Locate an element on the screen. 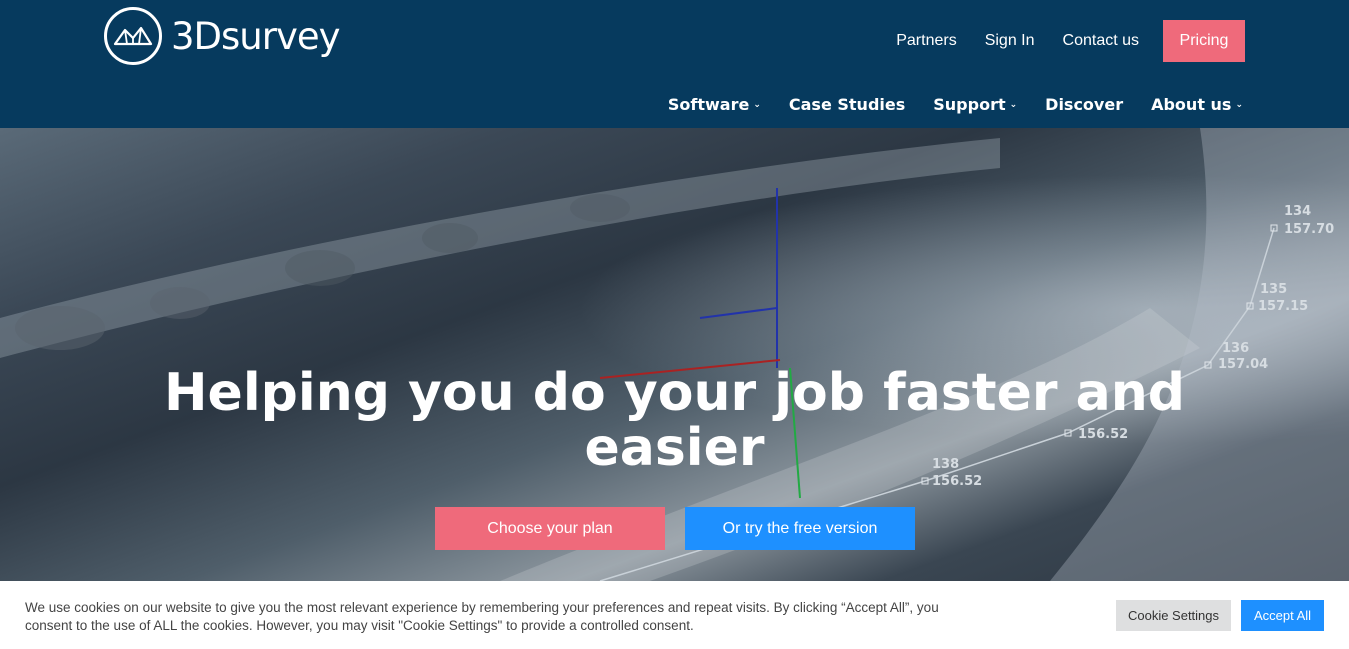 Image resolution: width=1349 pixels, height=649 pixels. cookie-settings-button: Cookie Settings is located at coordinates (1173, 615).